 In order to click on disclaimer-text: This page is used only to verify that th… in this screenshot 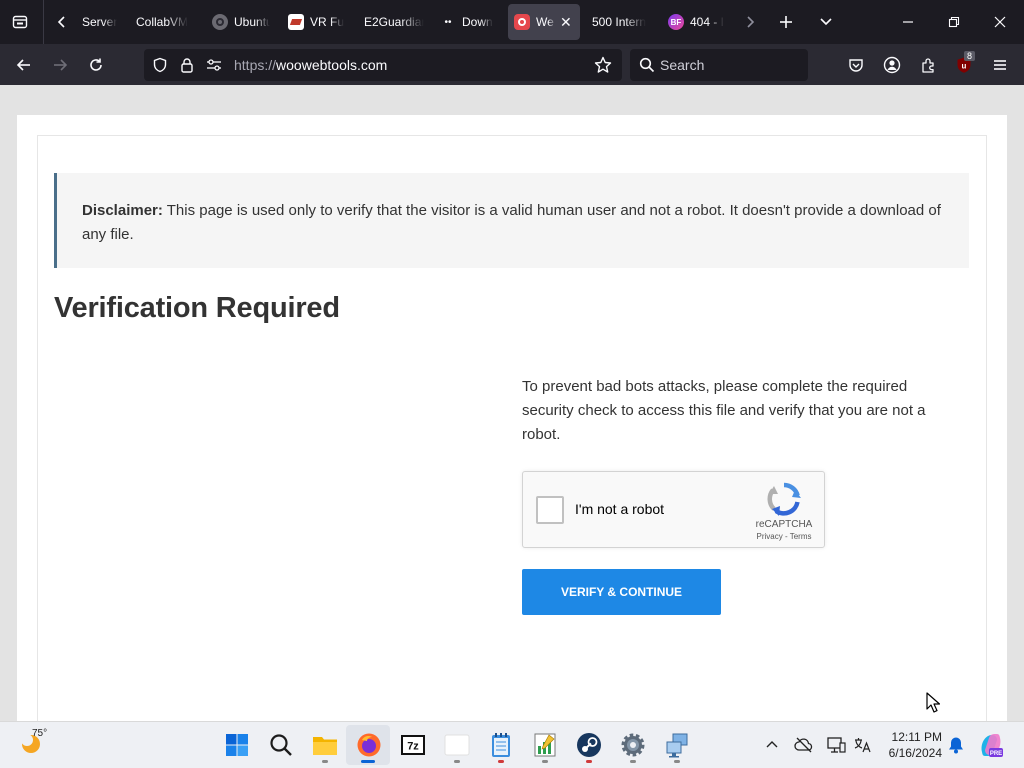, I will do `click(511, 222)`.